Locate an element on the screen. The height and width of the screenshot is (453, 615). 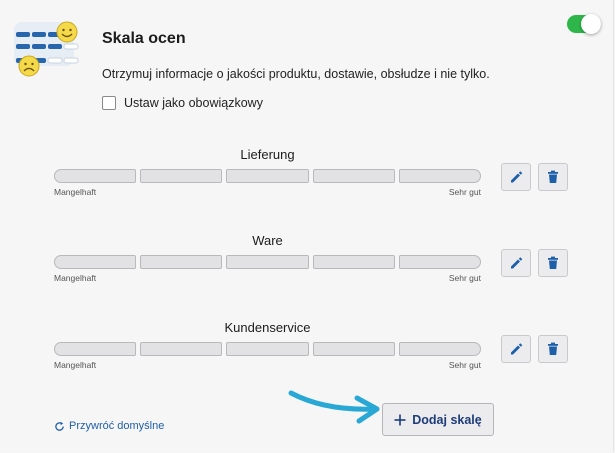
page-title: Skala ocen is located at coordinates (144, 38).